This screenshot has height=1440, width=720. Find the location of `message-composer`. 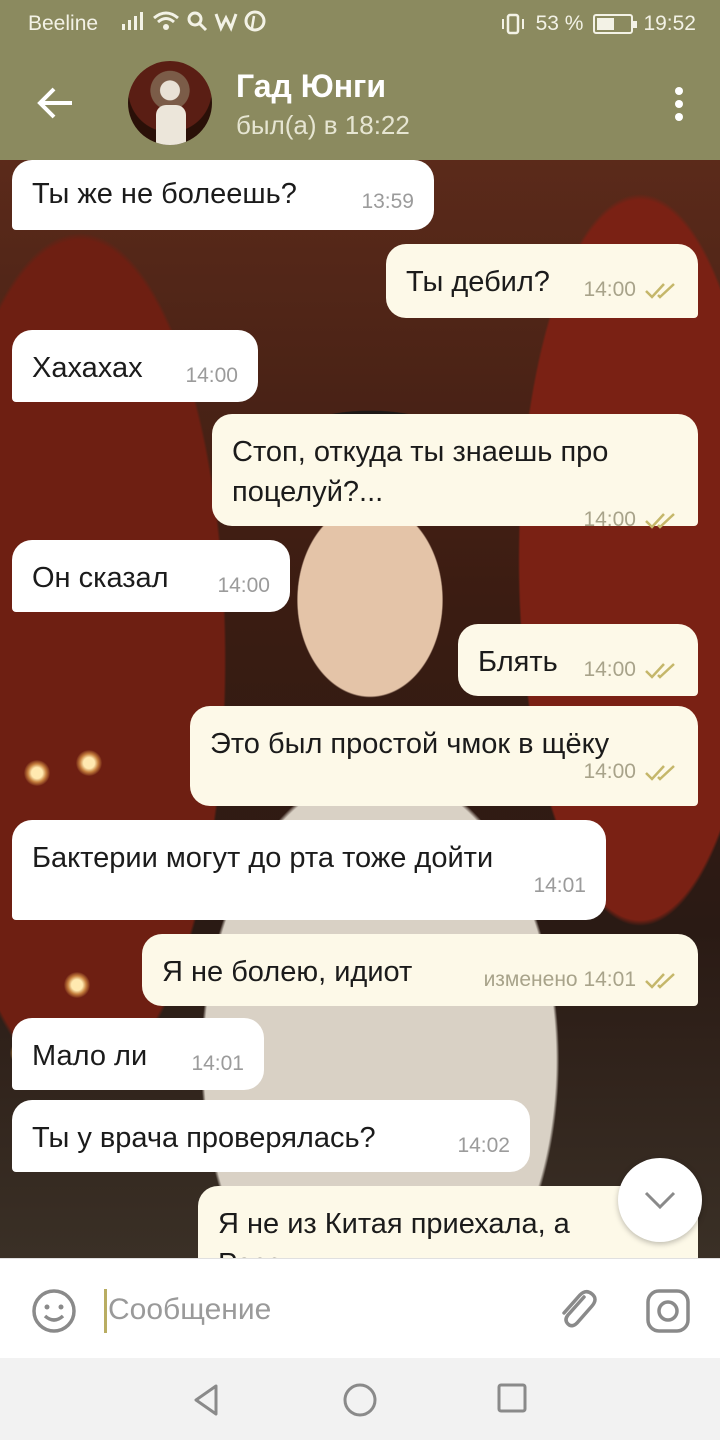

message-composer is located at coordinates (360, 1308).